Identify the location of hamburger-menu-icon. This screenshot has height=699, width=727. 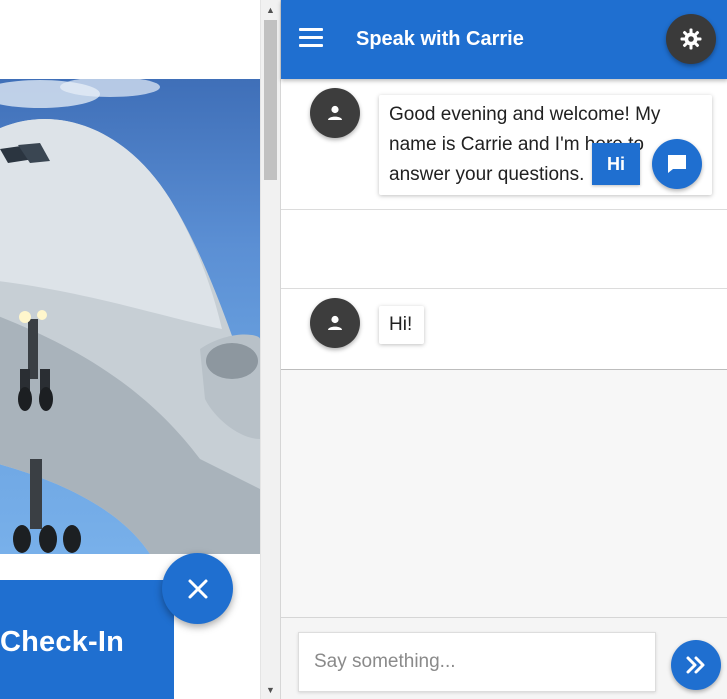
(311, 38).